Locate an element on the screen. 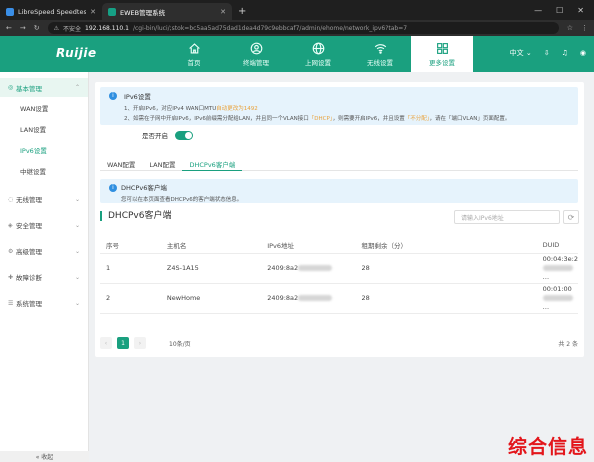  cell-hostname: Z4S-1A15 is located at coordinates (174, 268).